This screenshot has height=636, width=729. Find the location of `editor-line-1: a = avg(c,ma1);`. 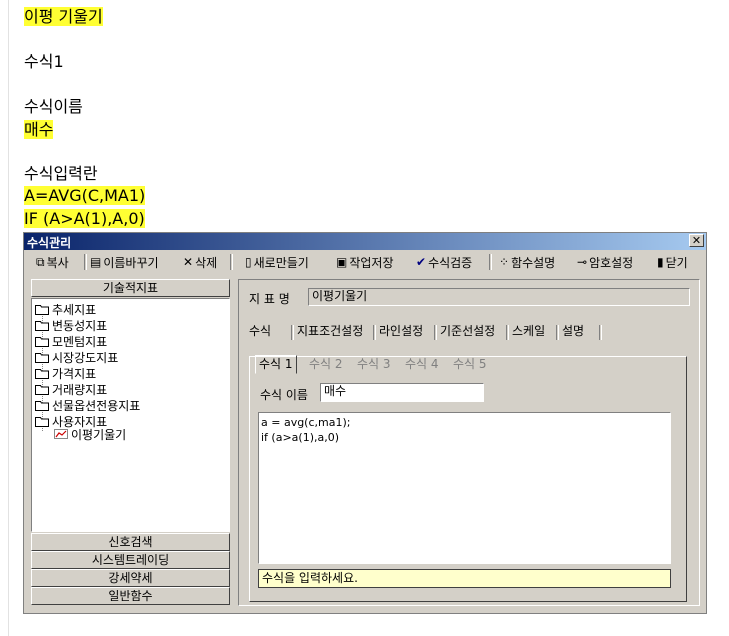

editor-line-1: a = avg(c,ma1); is located at coordinates (306, 422).